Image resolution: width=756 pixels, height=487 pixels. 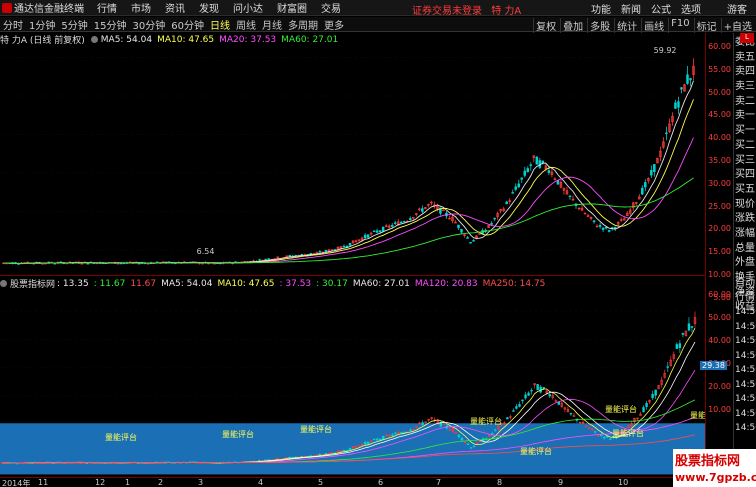 I want to click on order-panel-item: 卖三, so click(x=745, y=87).